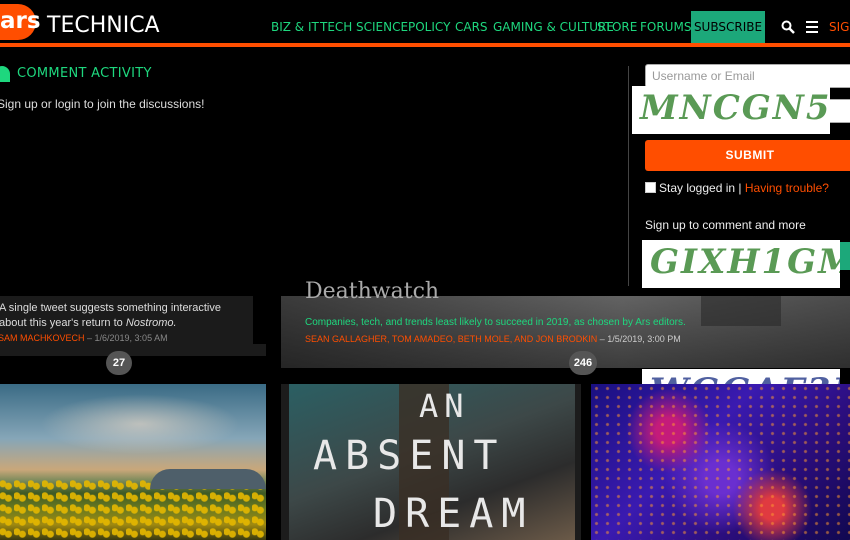  I want to click on book-cover-tile: AN ABSENT DREAM, so click(431, 462).